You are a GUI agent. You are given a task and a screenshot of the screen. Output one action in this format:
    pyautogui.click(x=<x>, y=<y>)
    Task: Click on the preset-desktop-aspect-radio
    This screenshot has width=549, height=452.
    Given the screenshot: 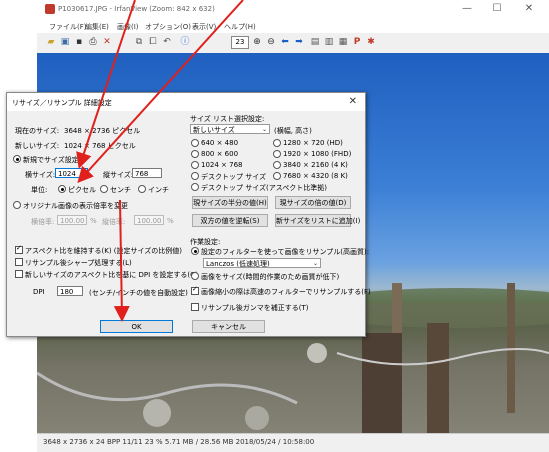 What is the action you would take?
    pyautogui.click(x=195, y=187)
    